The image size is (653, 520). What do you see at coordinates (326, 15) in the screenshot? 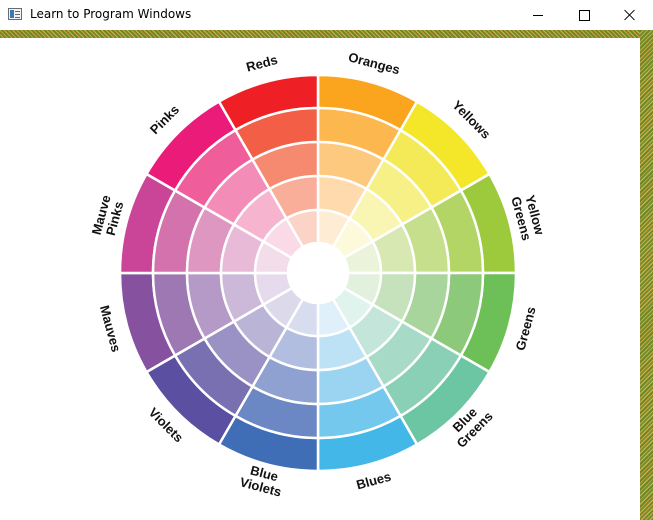
I see `title-bar: Learn to Program Windows` at bounding box center [326, 15].